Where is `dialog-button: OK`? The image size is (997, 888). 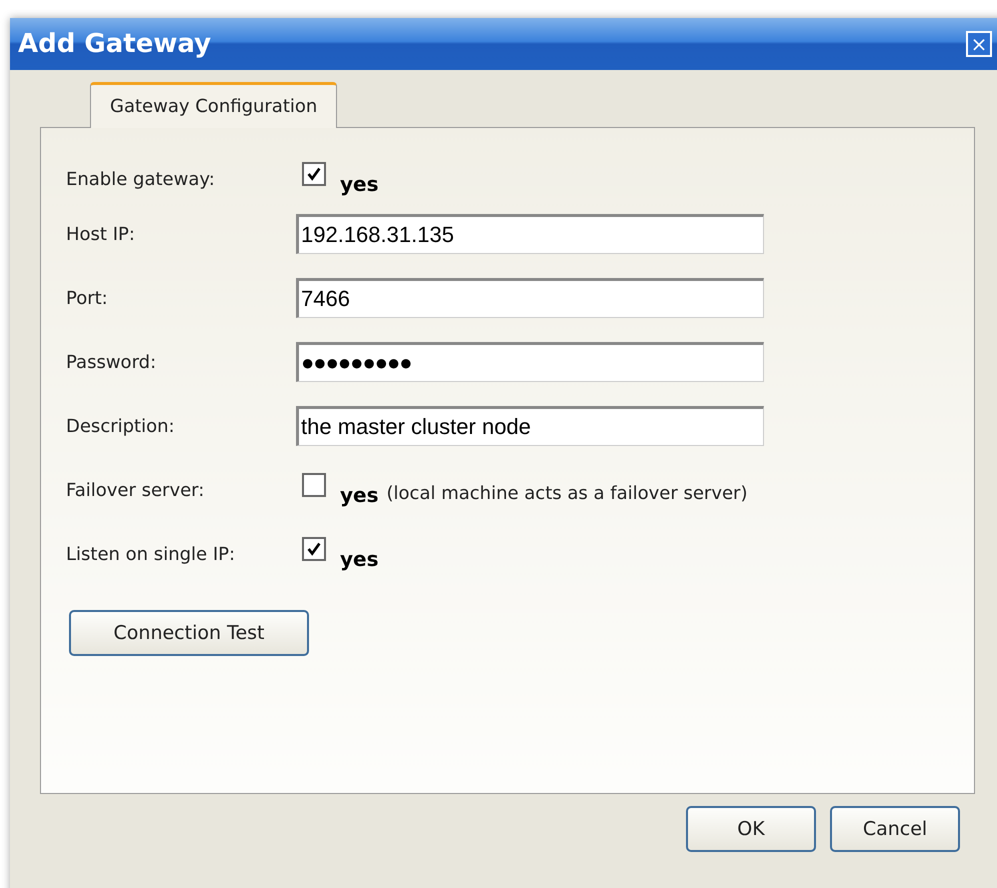
dialog-button: OK is located at coordinates (751, 829).